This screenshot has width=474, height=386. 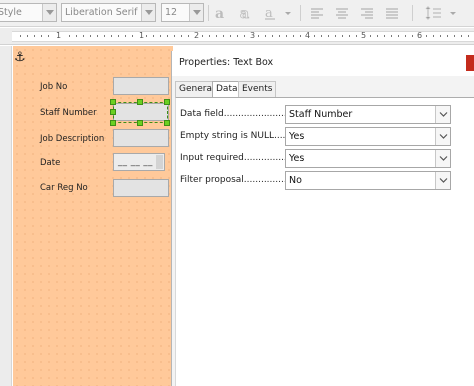 What do you see at coordinates (182, 12) in the screenshot?
I see `font-size-combo: 12` at bounding box center [182, 12].